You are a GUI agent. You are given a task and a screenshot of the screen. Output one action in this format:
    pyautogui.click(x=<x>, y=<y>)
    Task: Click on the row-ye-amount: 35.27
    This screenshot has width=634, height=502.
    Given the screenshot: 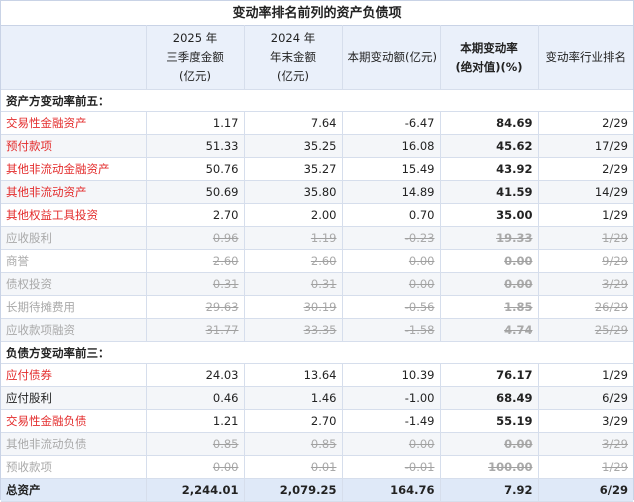 What is the action you would take?
    pyautogui.click(x=293, y=169)
    